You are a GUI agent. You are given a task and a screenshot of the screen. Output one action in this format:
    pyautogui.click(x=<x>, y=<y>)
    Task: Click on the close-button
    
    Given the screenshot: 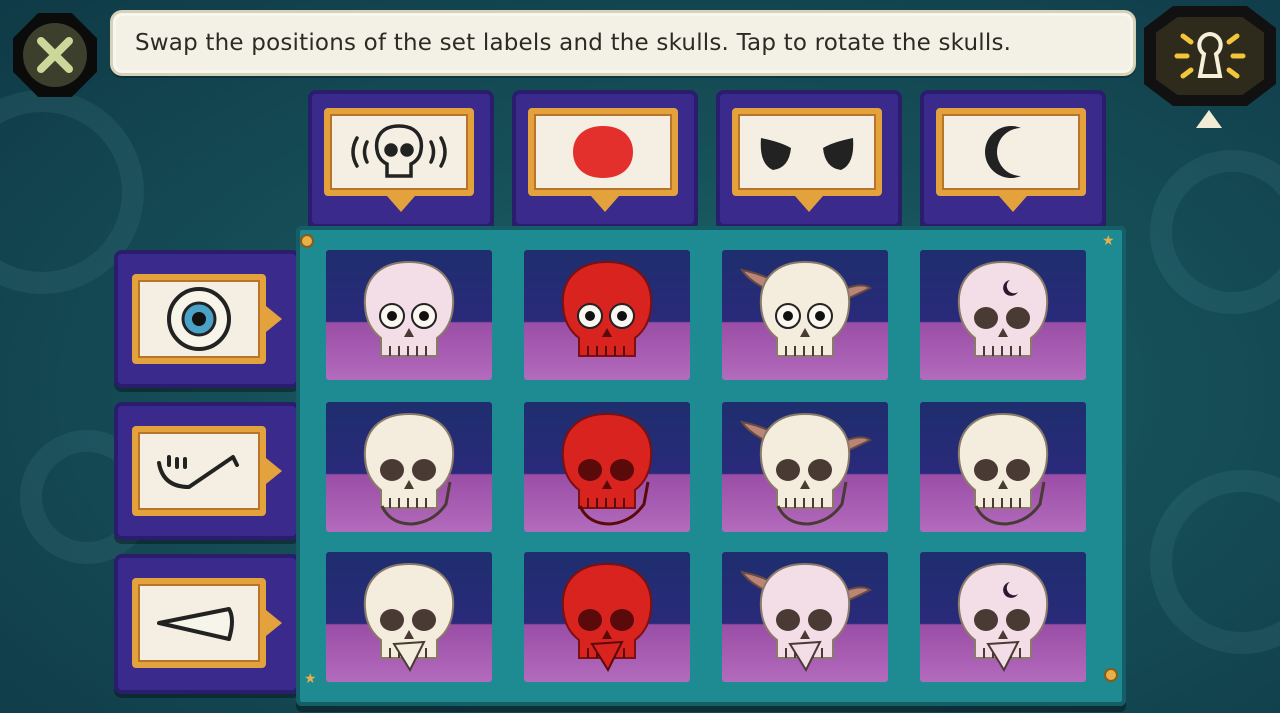 What is the action you would take?
    pyautogui.click(x=55, y=55)
    